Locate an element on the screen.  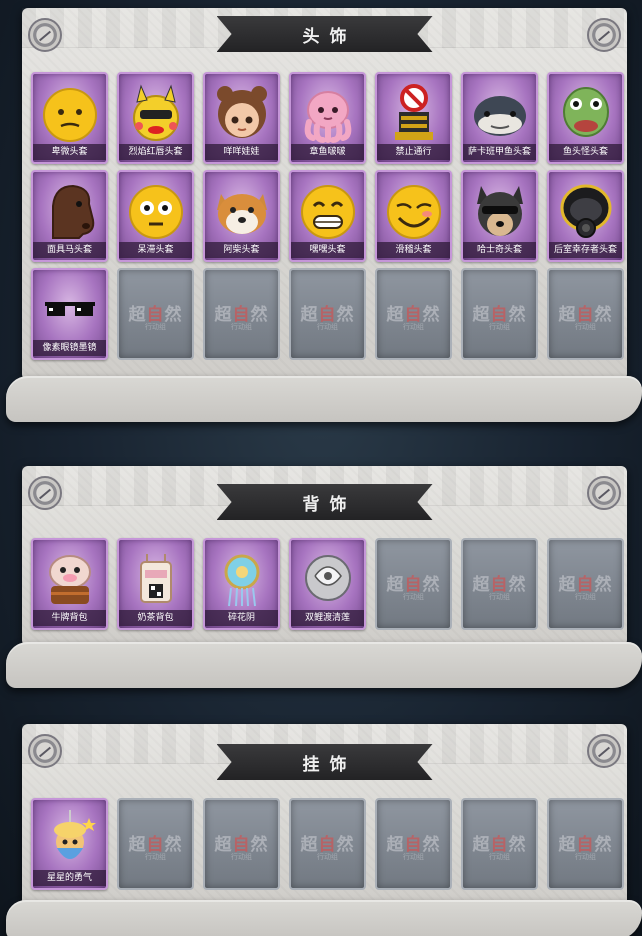
pink-octopus-icon is located at coordinates (327, 117).